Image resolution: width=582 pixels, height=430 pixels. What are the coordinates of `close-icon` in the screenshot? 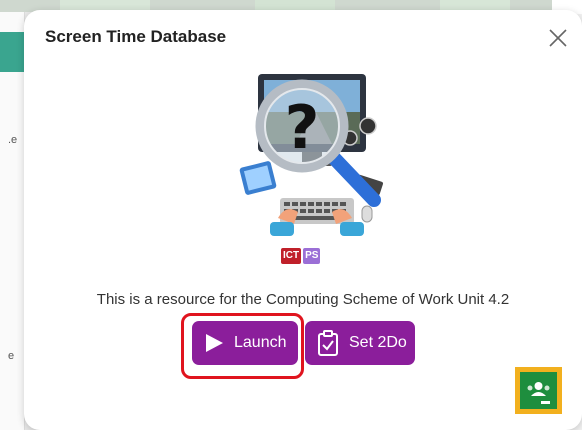 It's located at (558, 38).